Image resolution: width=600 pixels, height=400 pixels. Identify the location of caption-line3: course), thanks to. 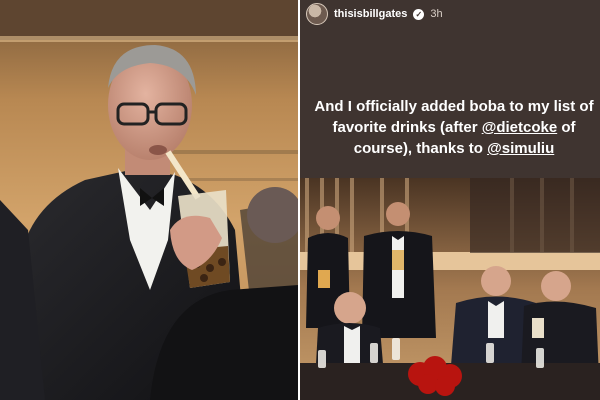
(420, 148).